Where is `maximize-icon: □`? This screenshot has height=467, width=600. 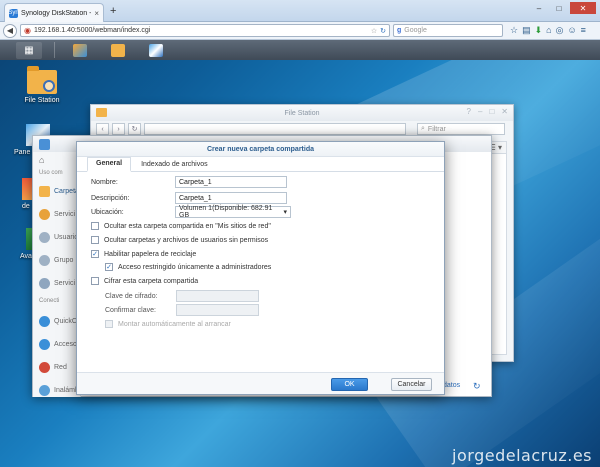 maximize-icon: □ is located at coordinates (491, 111).